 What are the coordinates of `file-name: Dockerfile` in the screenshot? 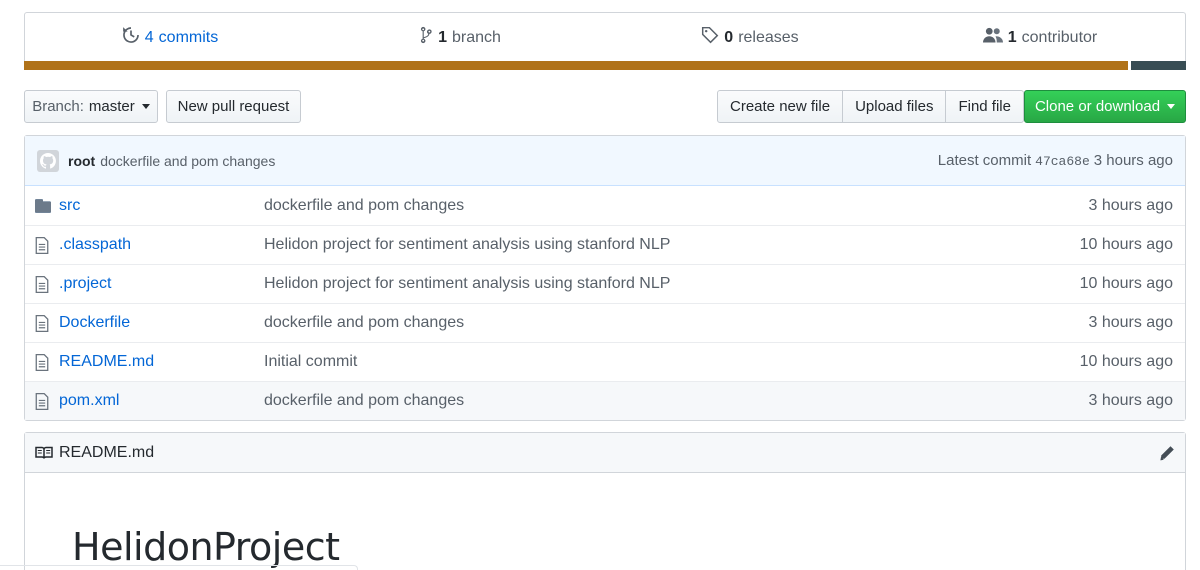 It's located at (161, 323).